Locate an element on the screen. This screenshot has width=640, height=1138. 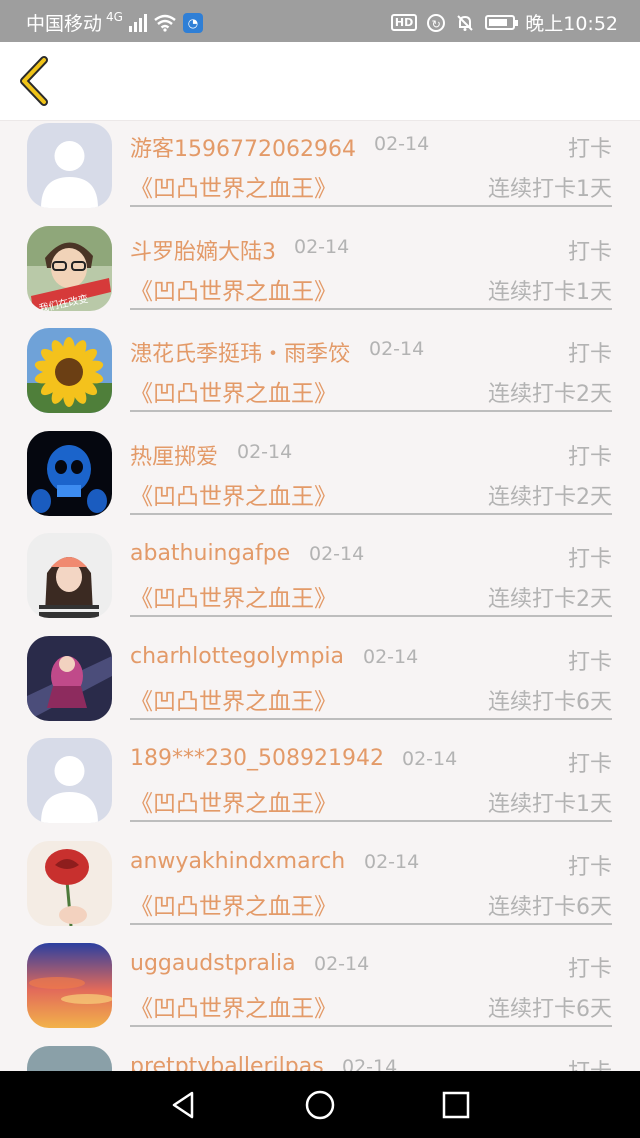
checkin-row: pretptyballerilpas 02-14 打卡 is located at coordinates (320, 1058).